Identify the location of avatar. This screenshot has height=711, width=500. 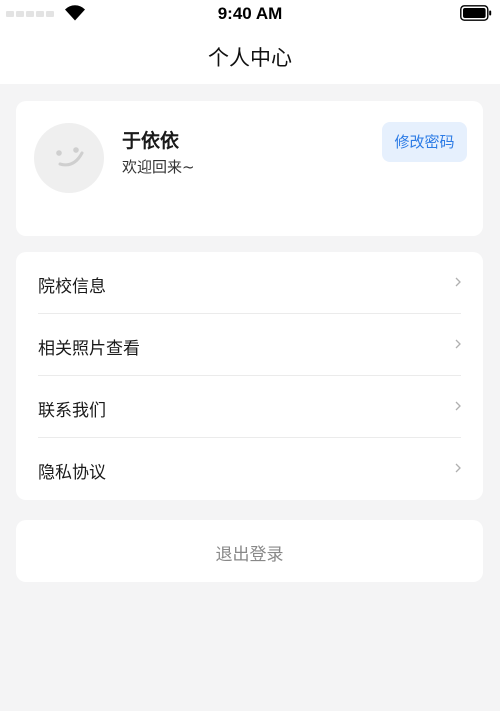
(69, 158).